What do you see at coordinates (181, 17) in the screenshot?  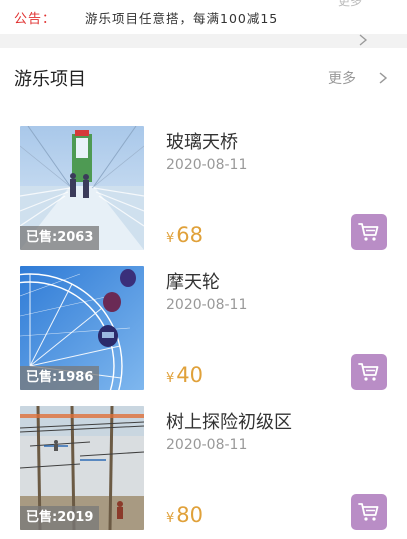 I see `notice-text: 游乐项目任意搭，每满100减15` at bounding box center [181, 17].